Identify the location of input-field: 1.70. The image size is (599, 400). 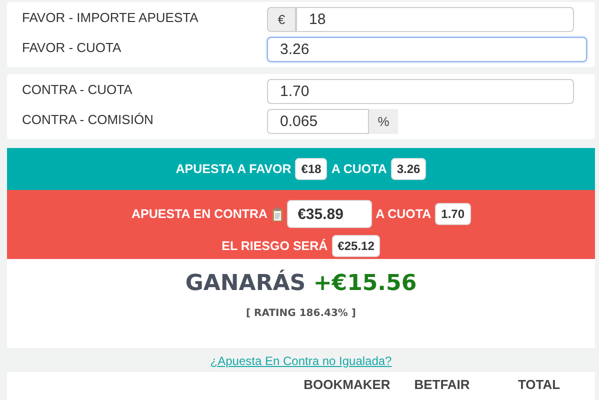
(420, 91).